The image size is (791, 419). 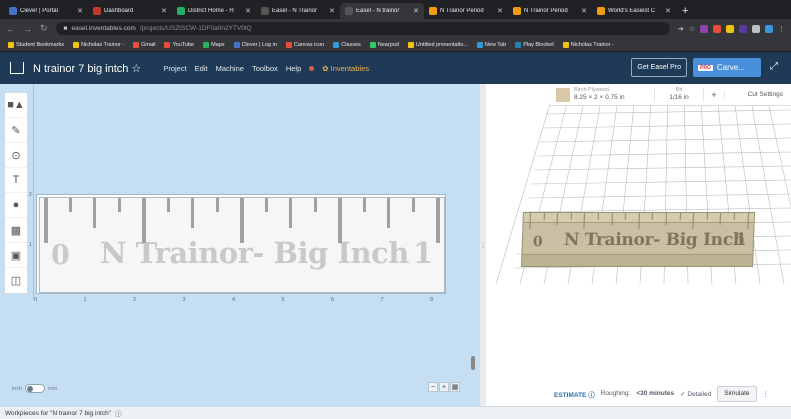 I want to click on shapes-icon: ■▲, so click(x=16, y=105).